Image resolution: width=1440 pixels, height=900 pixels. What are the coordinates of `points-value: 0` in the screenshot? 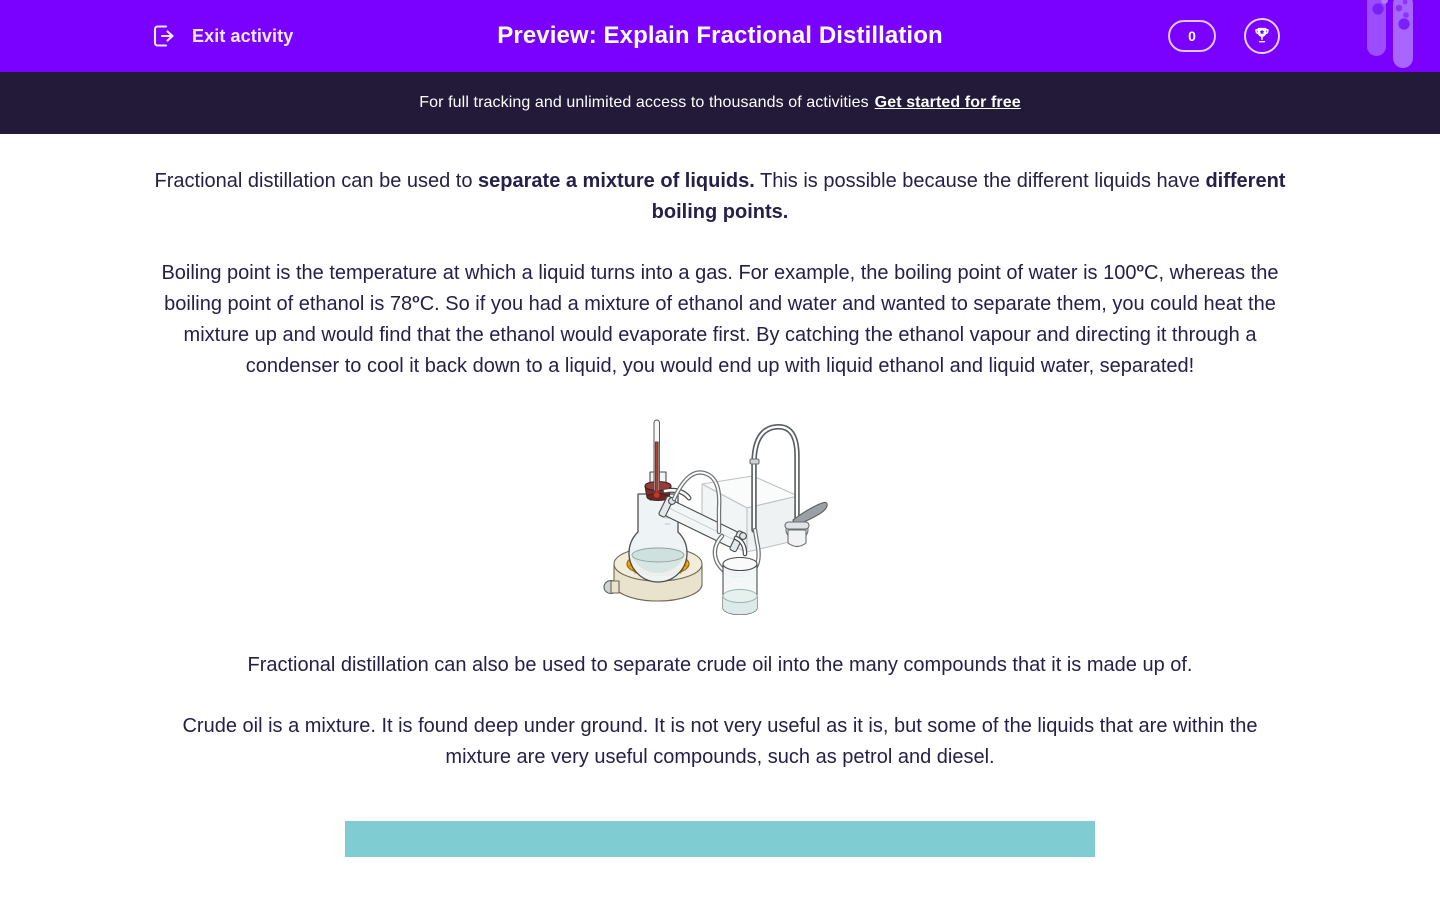 It's located at (1192, 36).